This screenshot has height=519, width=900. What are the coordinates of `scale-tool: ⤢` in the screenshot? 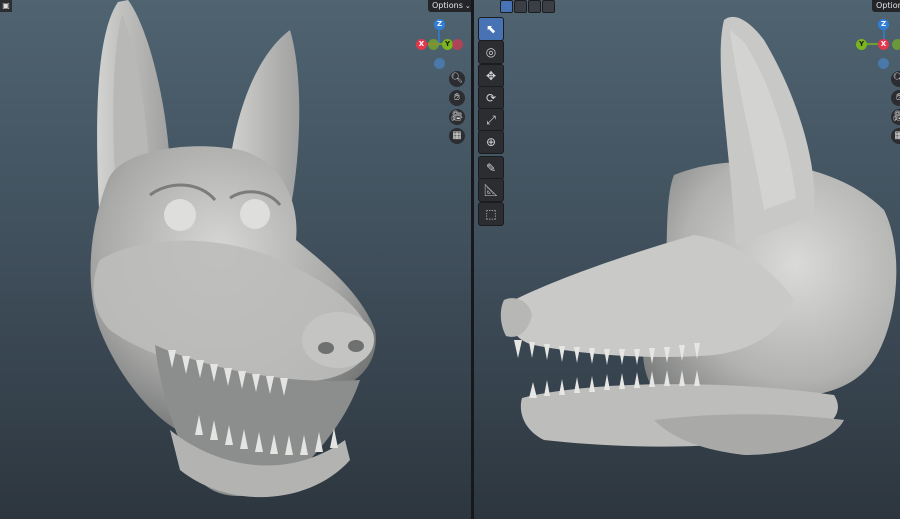 It's located at (491, 120).